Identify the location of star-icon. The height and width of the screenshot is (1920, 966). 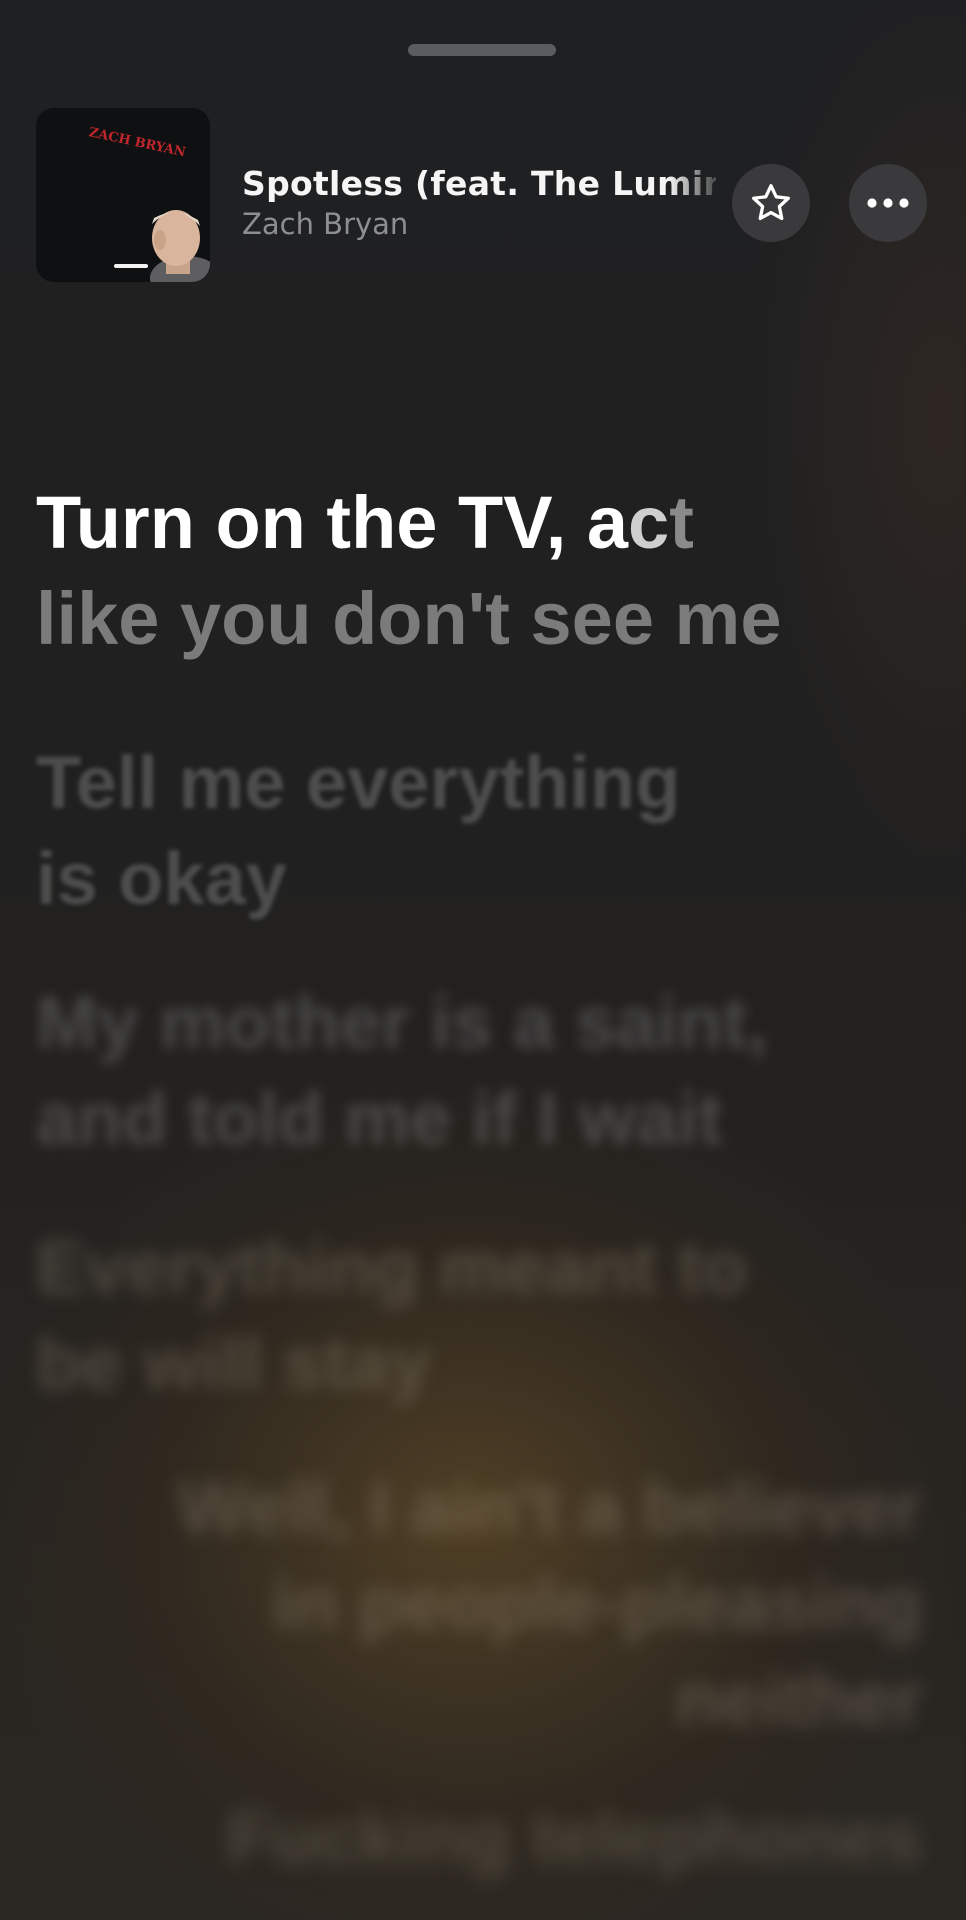
(771, 202).